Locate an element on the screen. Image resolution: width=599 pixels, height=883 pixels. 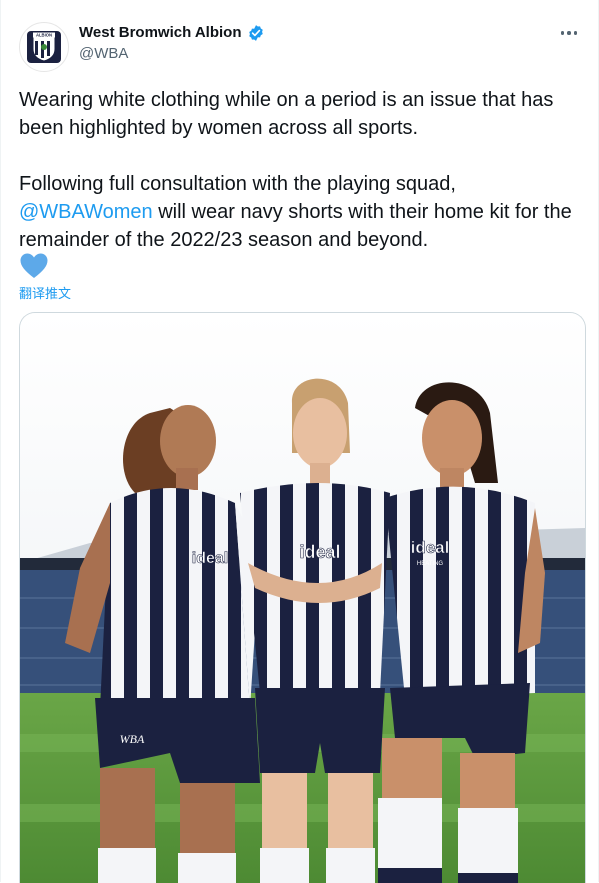
club-crest-icon: ALBION is located at coordinates (44, 47).